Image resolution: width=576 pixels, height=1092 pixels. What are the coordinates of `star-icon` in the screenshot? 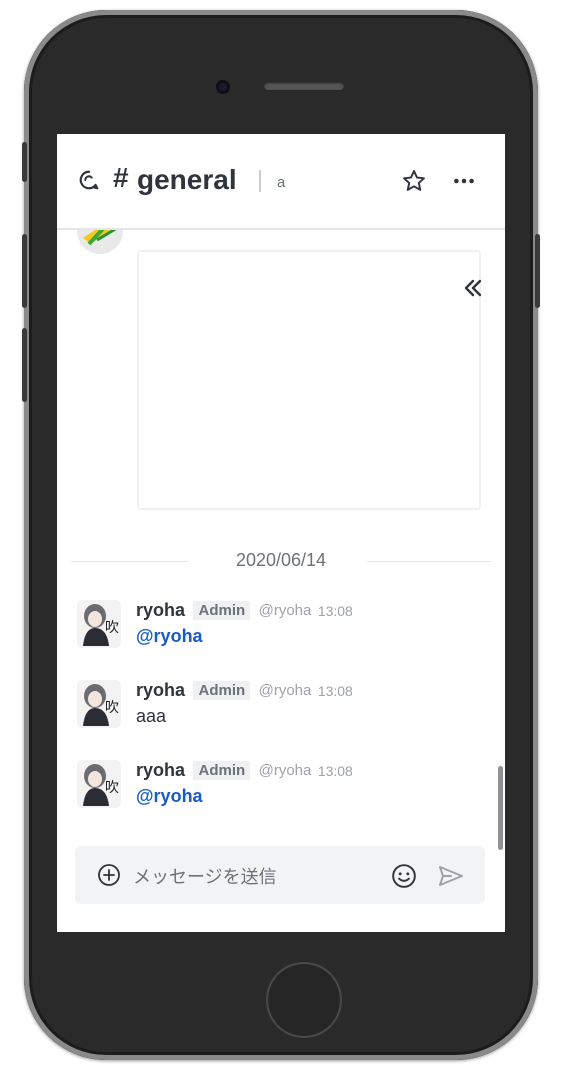 It's located at (414, 181).